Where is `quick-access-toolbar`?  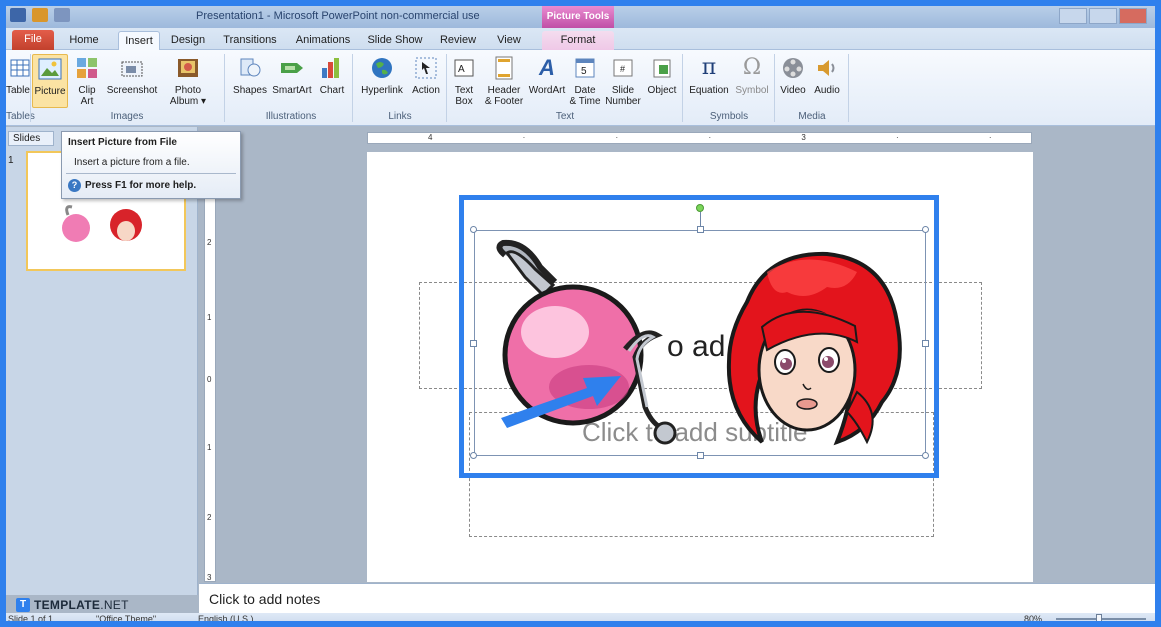 quick-access-toolbar is located at coordinates (40, 15).